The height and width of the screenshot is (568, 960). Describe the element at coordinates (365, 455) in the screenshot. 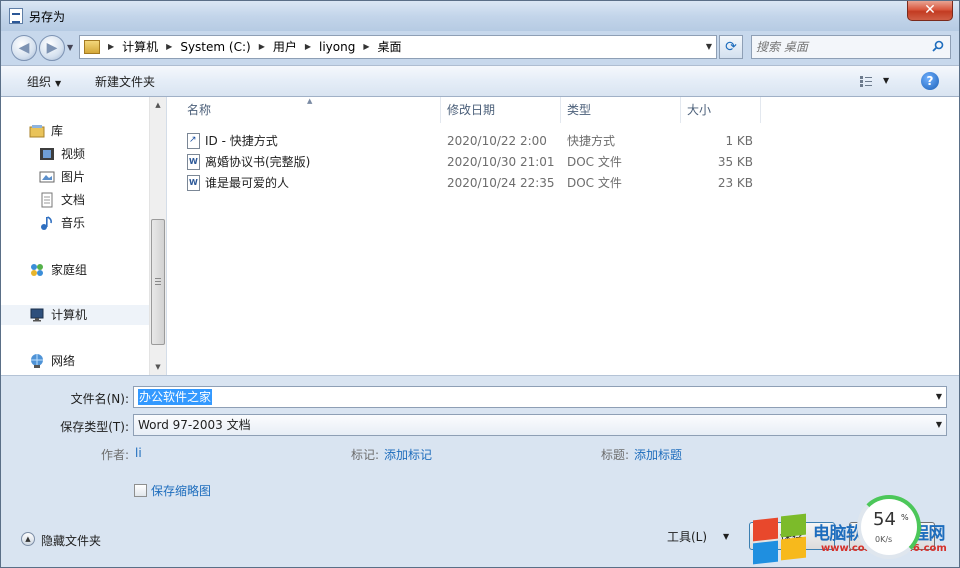

I see `tags-label: 标记:` at that location.